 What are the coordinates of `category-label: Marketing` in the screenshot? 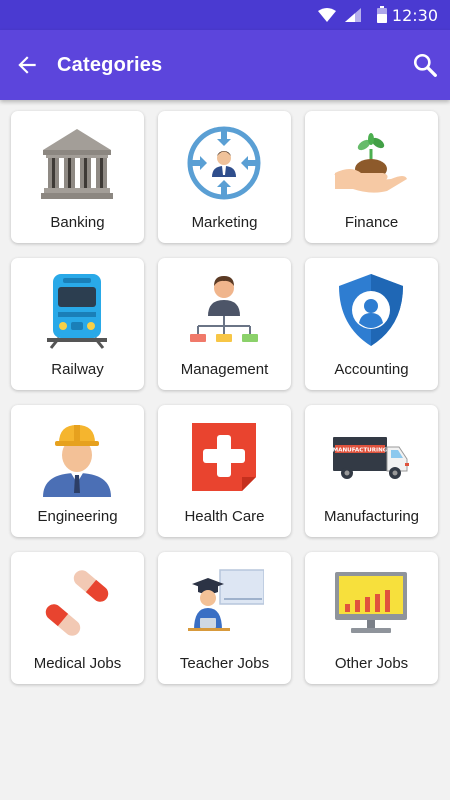 It's located at (224, 222).